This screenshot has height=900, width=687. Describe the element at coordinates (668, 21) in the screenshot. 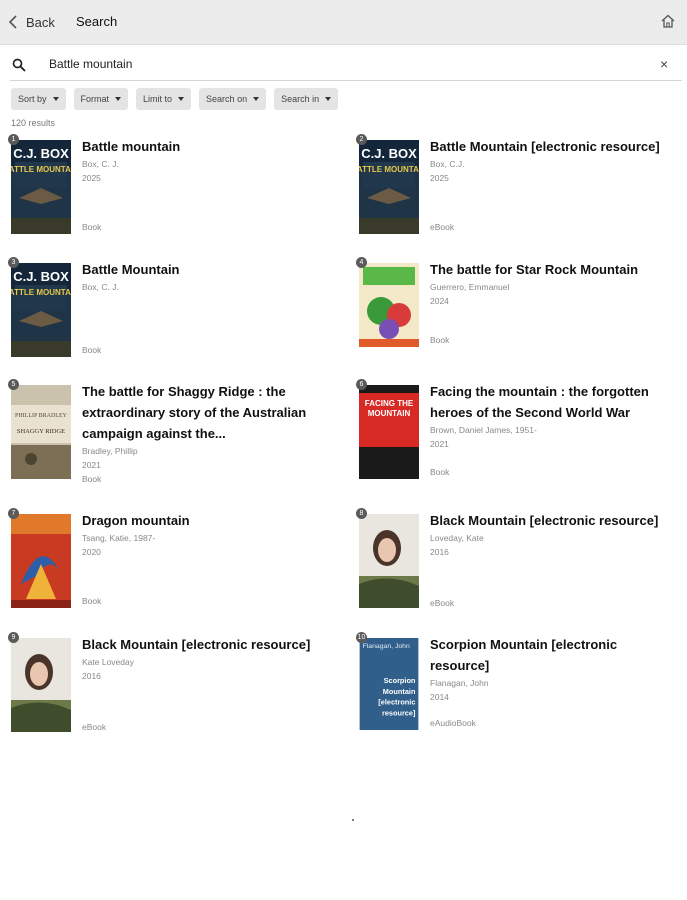

I see `home-icon` at that location.